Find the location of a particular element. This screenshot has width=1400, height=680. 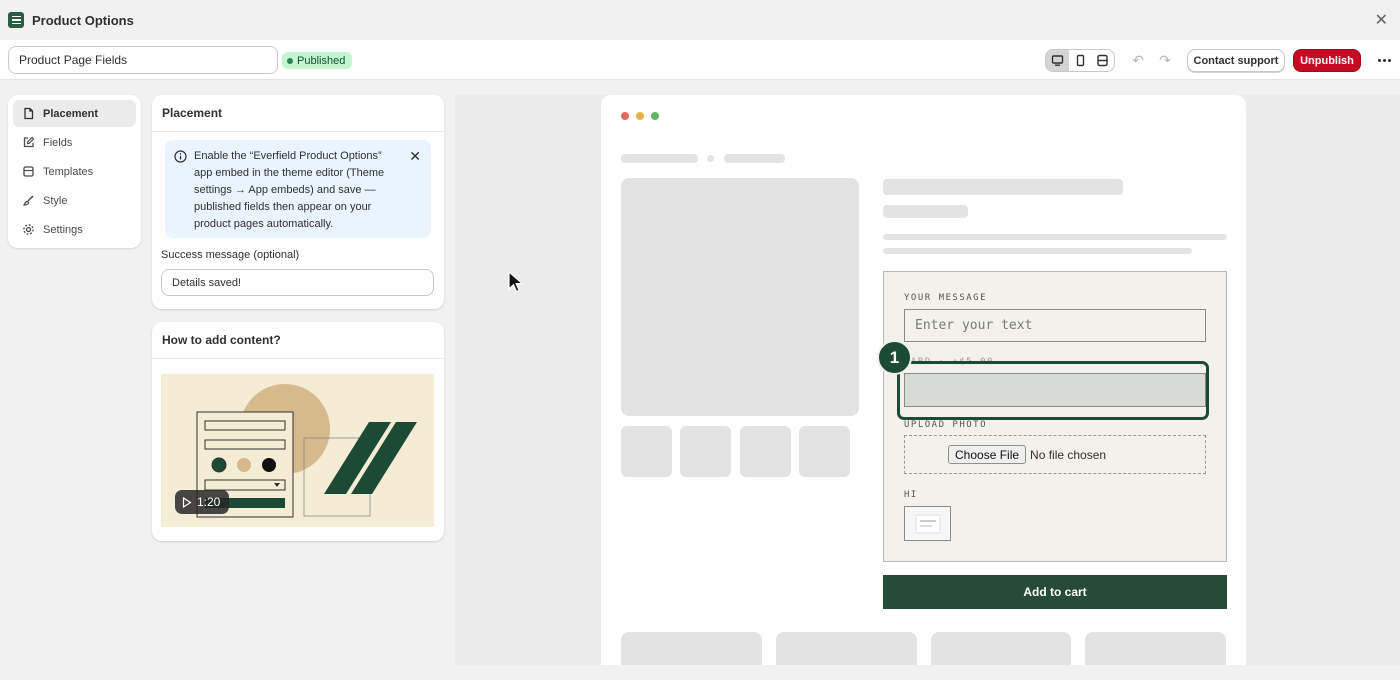

status-dot-icon is located at coordinates (290, 60).